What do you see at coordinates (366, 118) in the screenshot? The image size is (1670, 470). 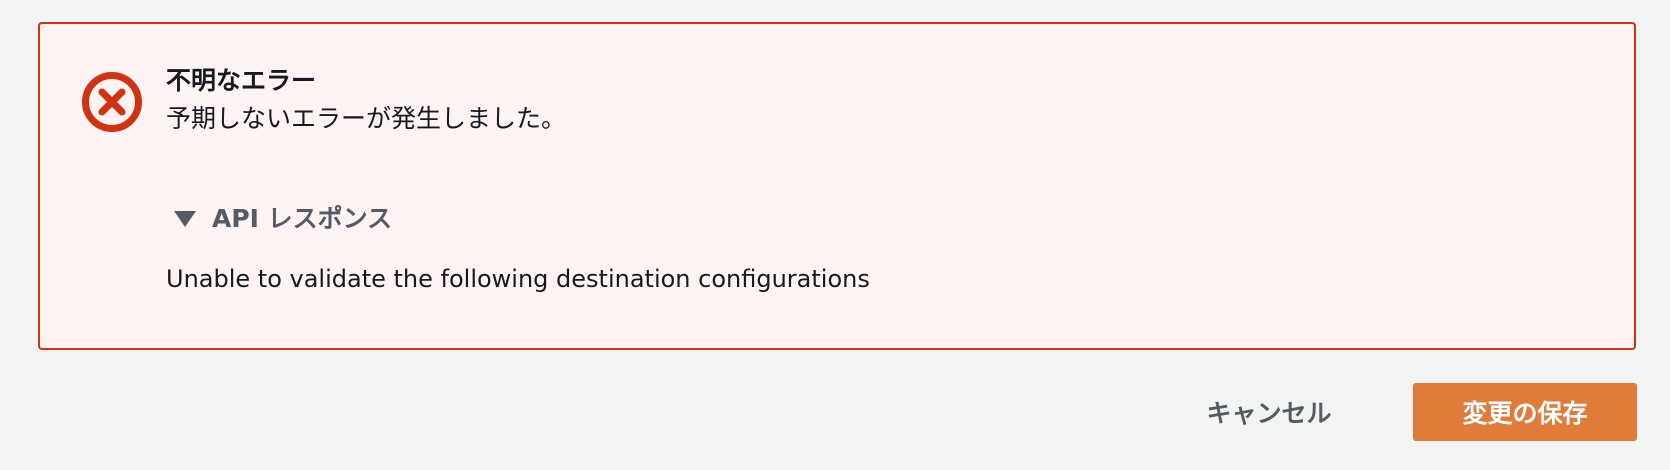 I see `alert-message: 予期しないエラーが発生しました。` at bounding box center [366, 118].